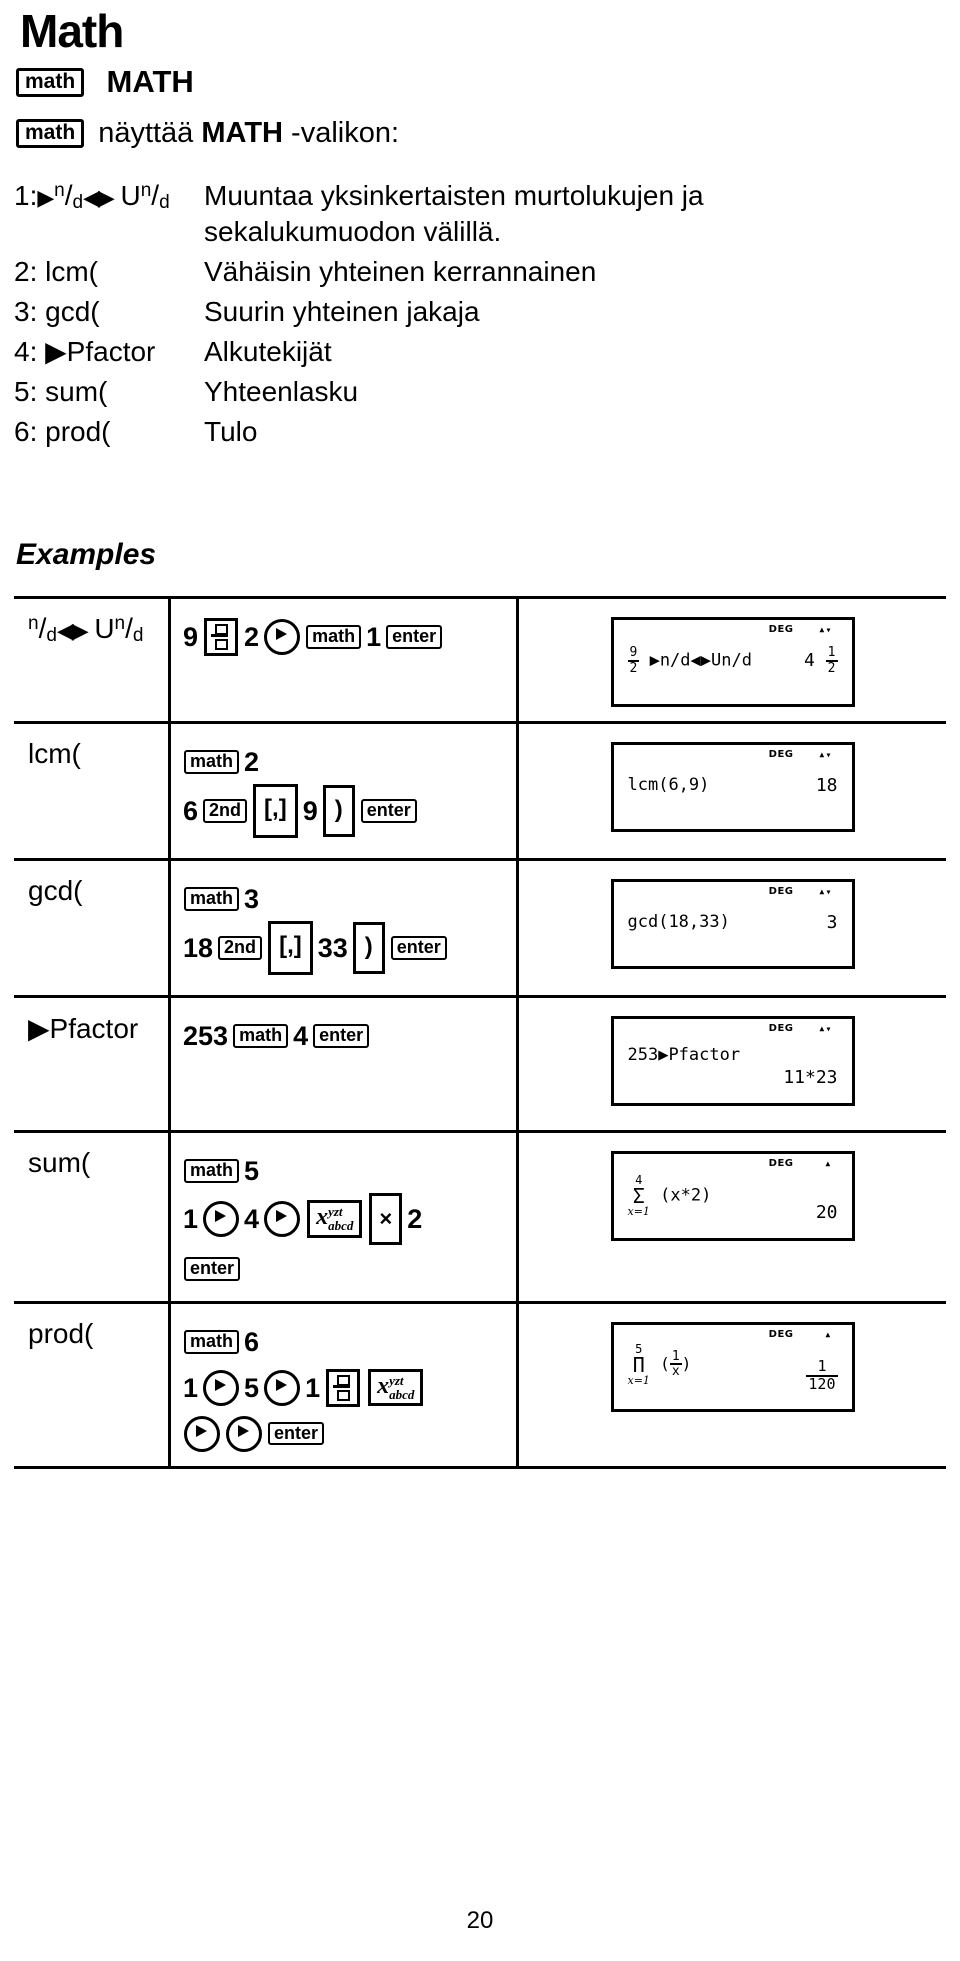 The height and width of the screenshot is (1961, 960). I want to click on product-lower-limit: x=1, so click(638, 1380).